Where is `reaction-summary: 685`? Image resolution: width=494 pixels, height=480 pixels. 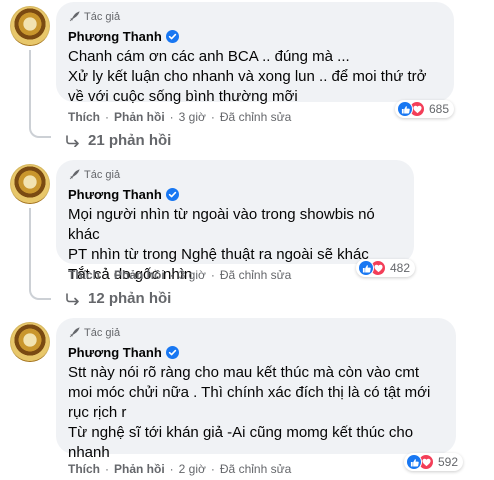
reaction-summary: 685 is located at coordinates (425, 109).